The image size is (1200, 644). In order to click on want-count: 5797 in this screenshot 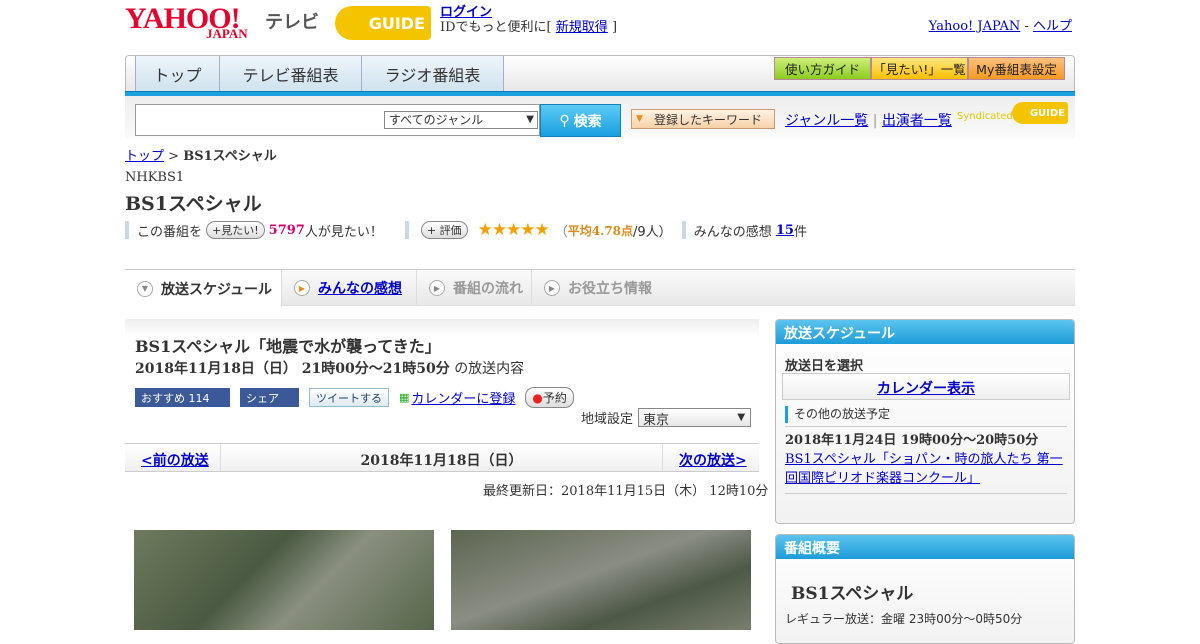, I will do `click(286, 230)`.